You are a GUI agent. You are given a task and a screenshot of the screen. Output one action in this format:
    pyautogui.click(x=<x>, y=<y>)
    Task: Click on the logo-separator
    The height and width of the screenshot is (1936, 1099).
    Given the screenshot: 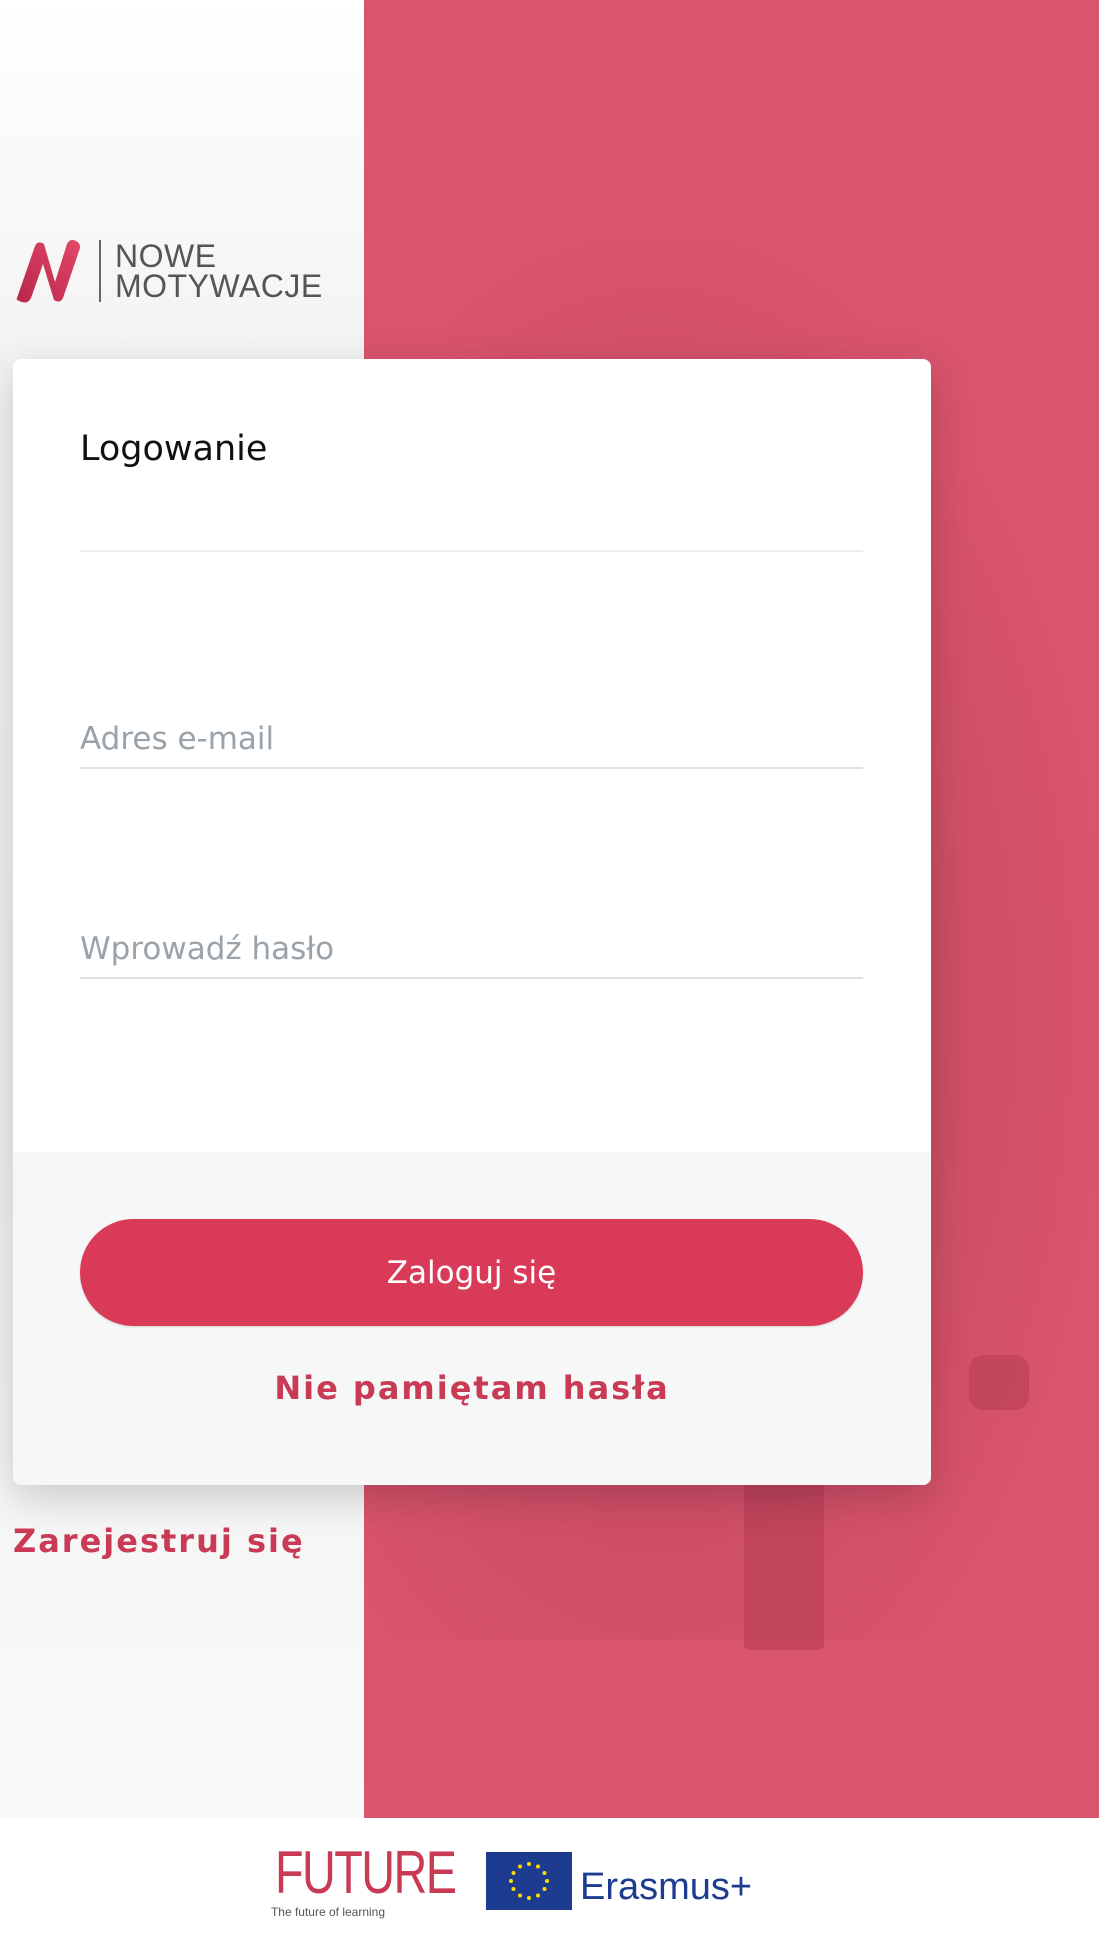 What is the action you would take?
    pyautogui.click(x=100, y=271)
    